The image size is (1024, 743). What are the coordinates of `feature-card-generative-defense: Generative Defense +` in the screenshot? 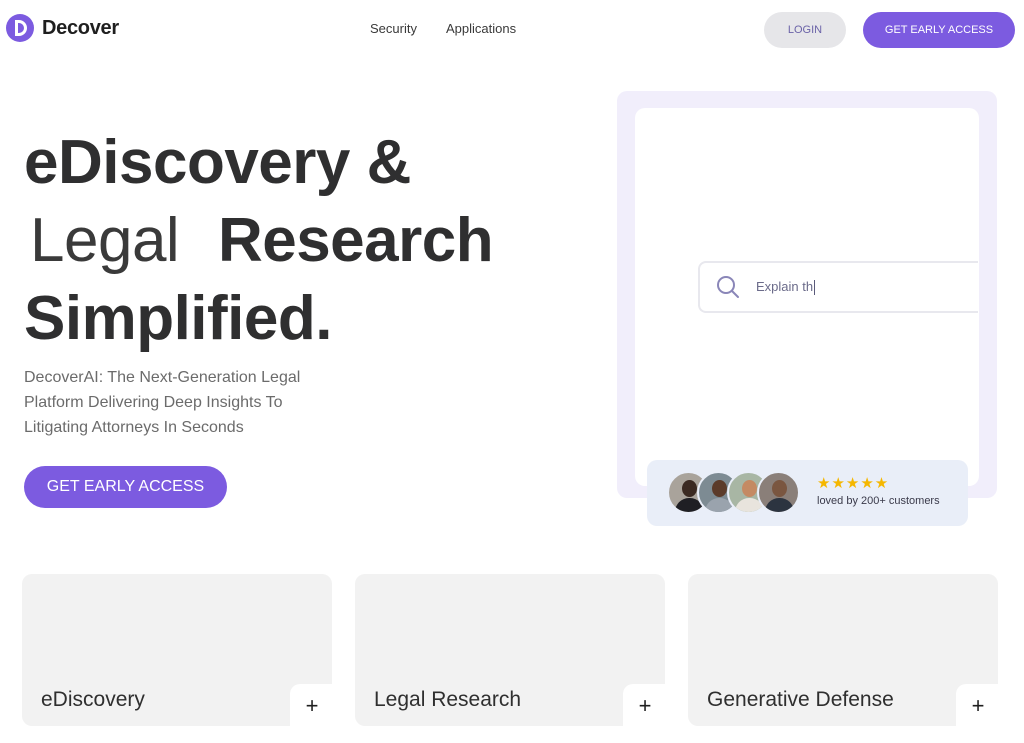 It's located at (844, 651).